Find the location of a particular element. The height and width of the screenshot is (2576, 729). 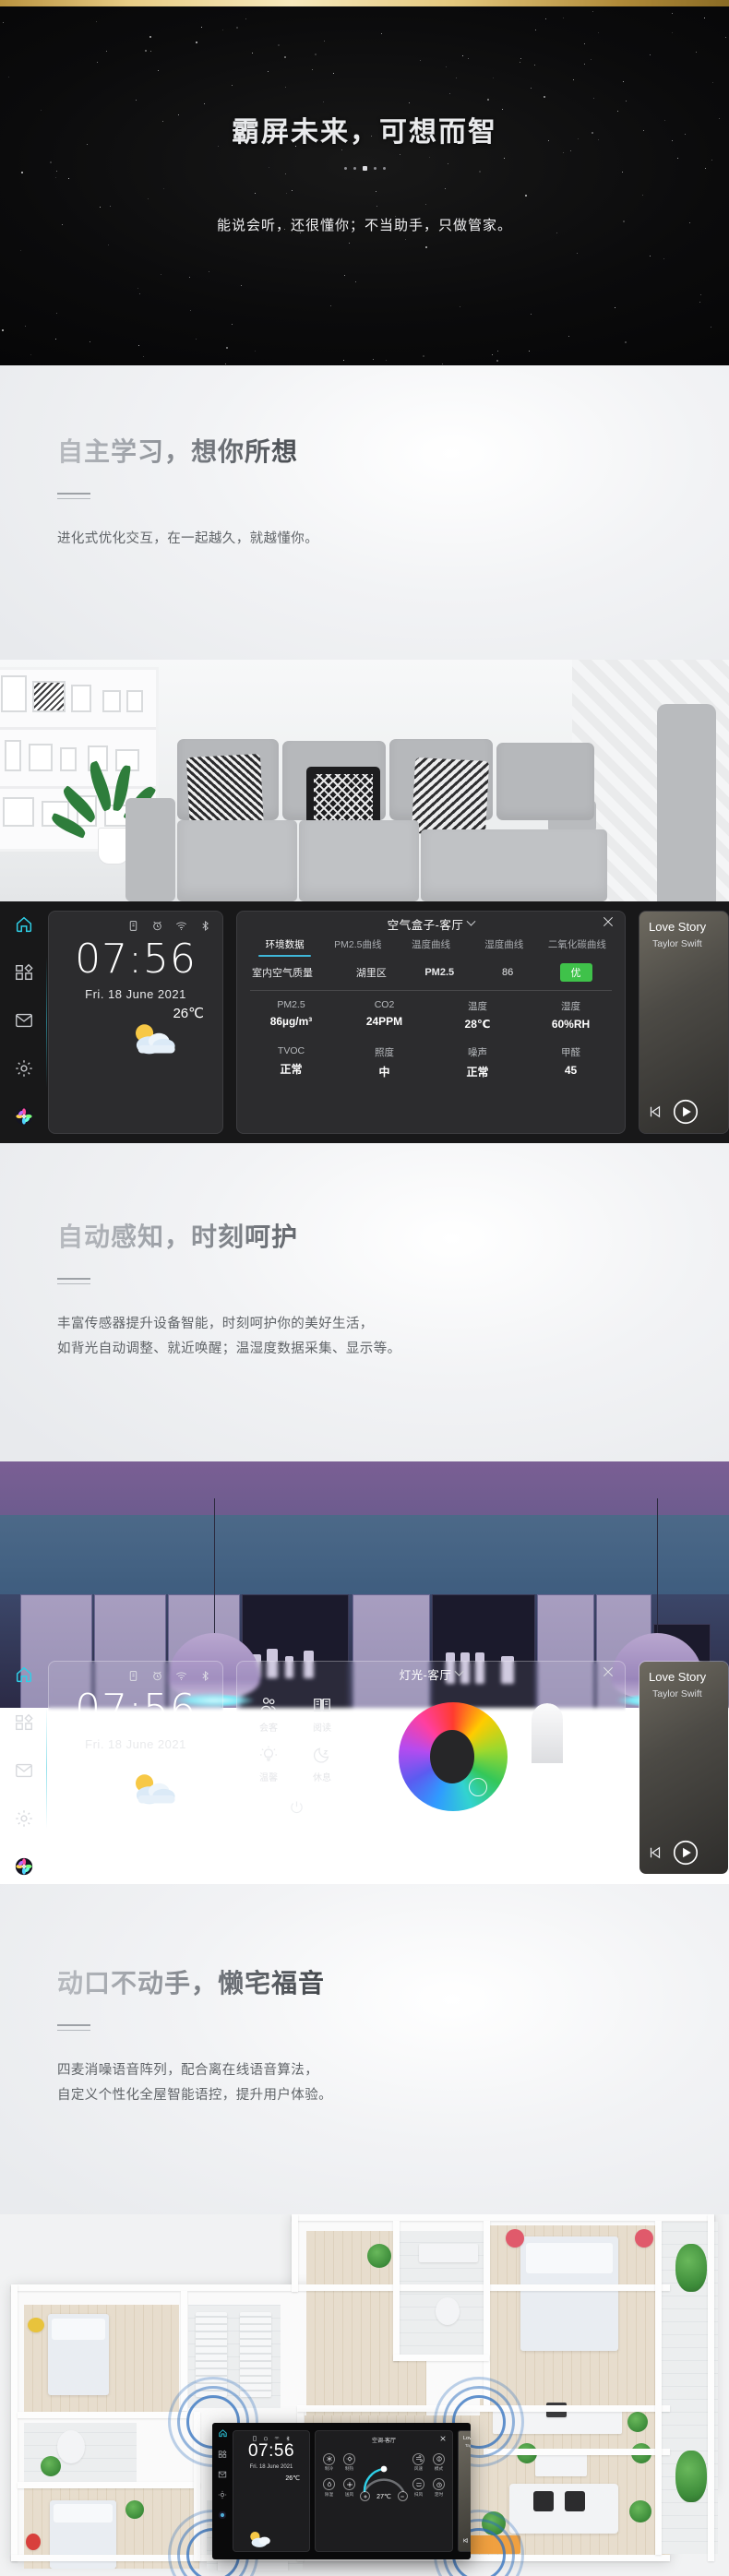

hvac-heat-button: 制热 is located at coordinates (349, 2463).